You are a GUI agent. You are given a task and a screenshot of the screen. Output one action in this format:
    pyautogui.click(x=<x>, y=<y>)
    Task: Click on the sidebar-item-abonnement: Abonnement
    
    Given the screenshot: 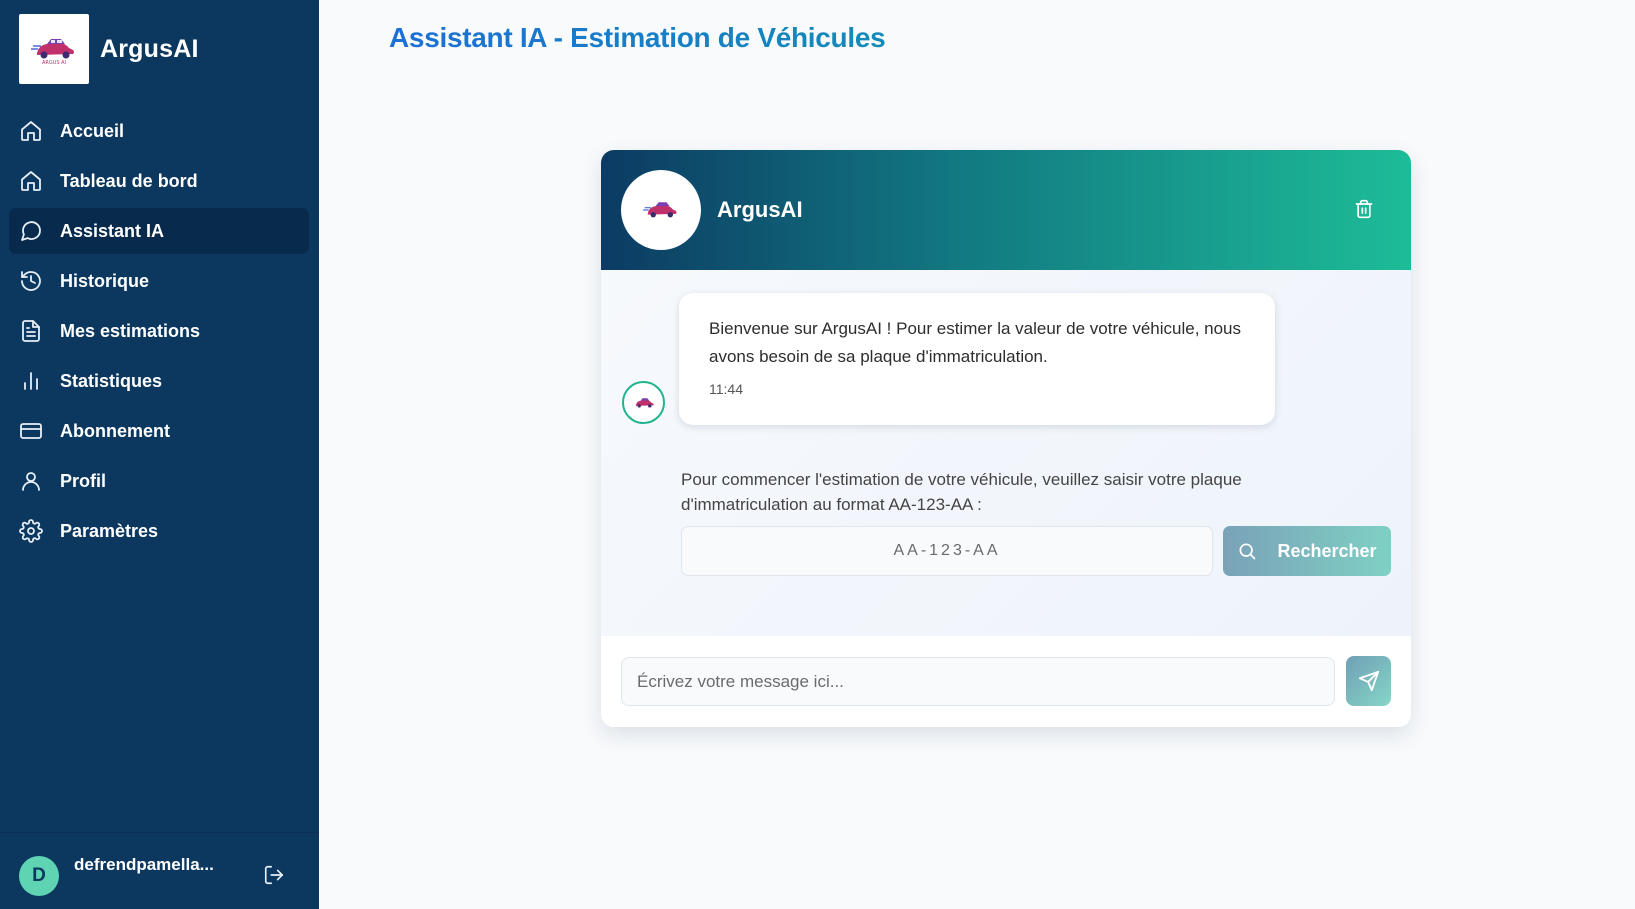 What is the action you would take?
    pyautogui.click(x=159, y=431)
    